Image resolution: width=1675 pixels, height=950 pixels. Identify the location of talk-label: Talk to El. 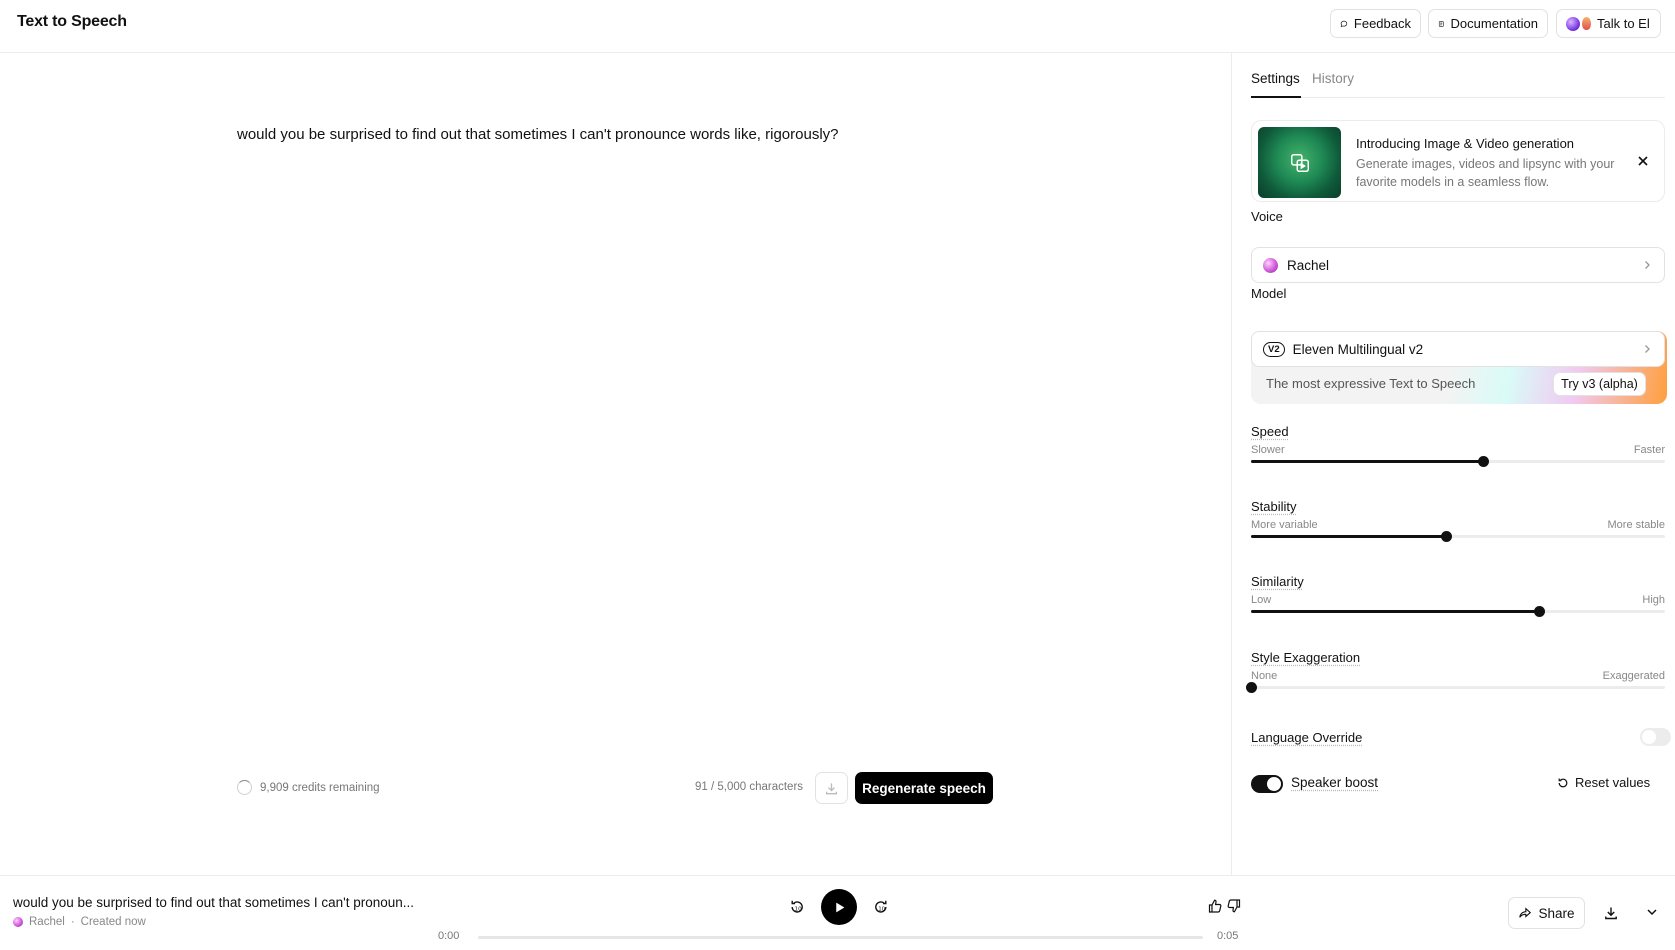
(1623, 23).